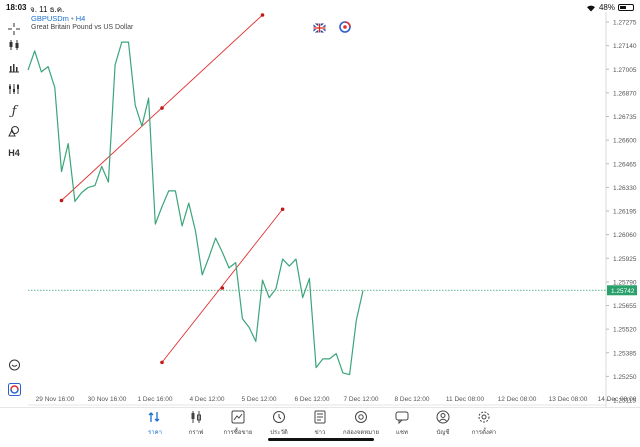 This screenshot has width=640, height=447. I want to click on time-tick-label: 7 Dec 12:00, so click(360, 399).